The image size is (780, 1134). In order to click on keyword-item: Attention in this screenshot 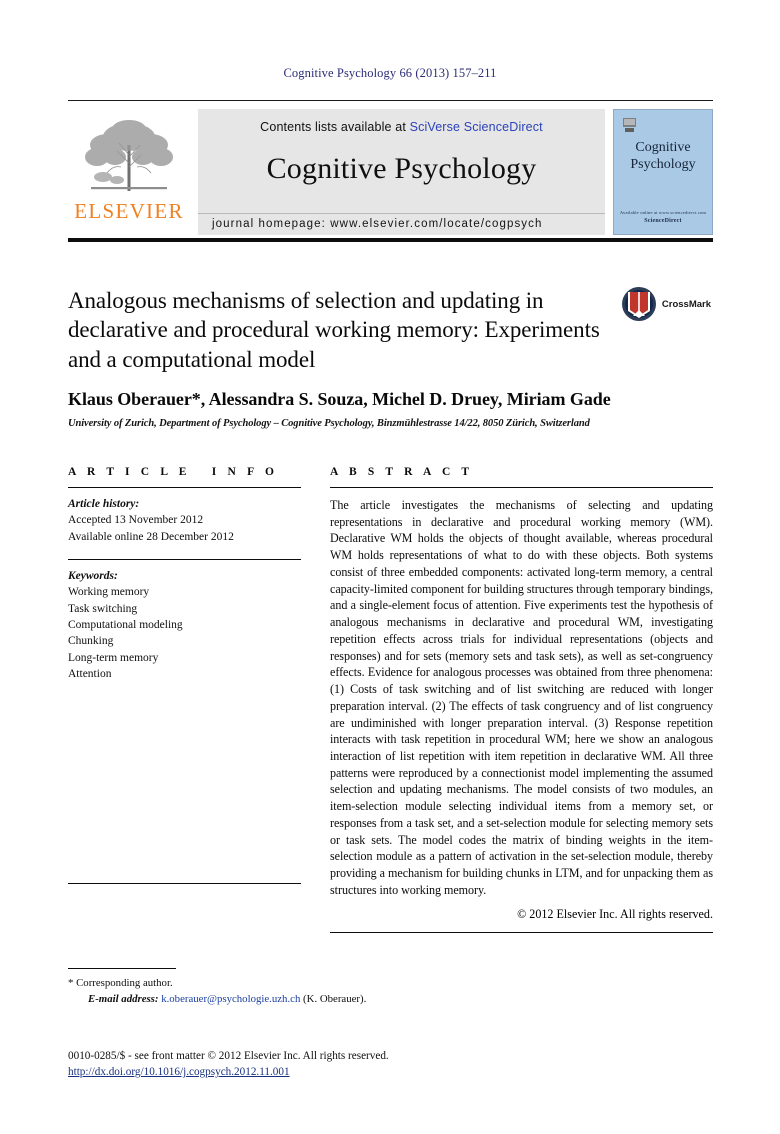, I will do `click(90, 673)`.